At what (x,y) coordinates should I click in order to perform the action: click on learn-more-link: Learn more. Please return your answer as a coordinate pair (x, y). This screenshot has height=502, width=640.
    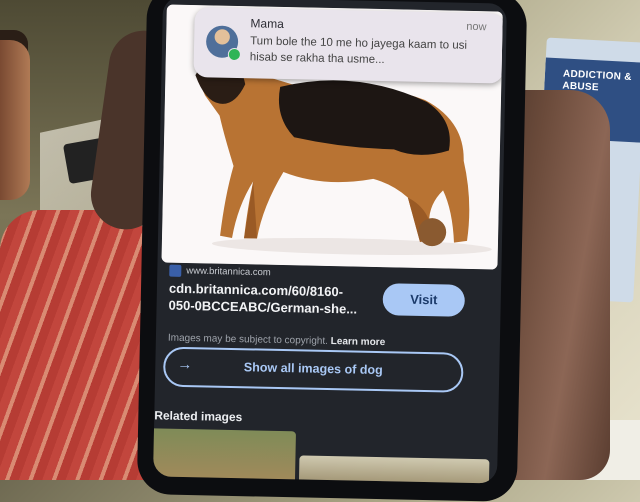
    Looking at the image, I should click on (358, 342).